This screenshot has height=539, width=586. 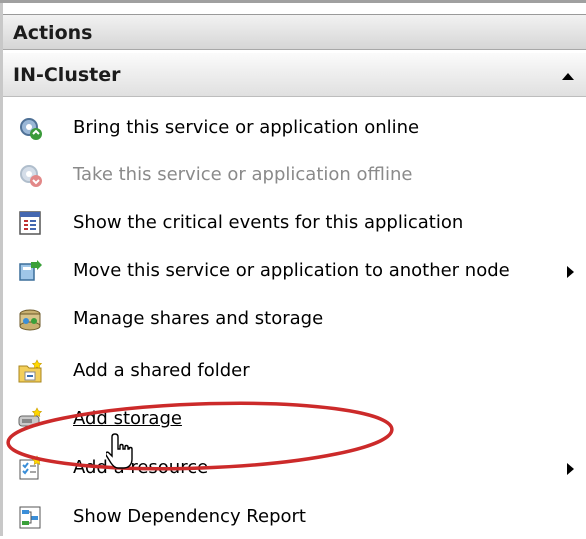 I want to click on action-add-storage: Add storage, so click(x=294, y=419).